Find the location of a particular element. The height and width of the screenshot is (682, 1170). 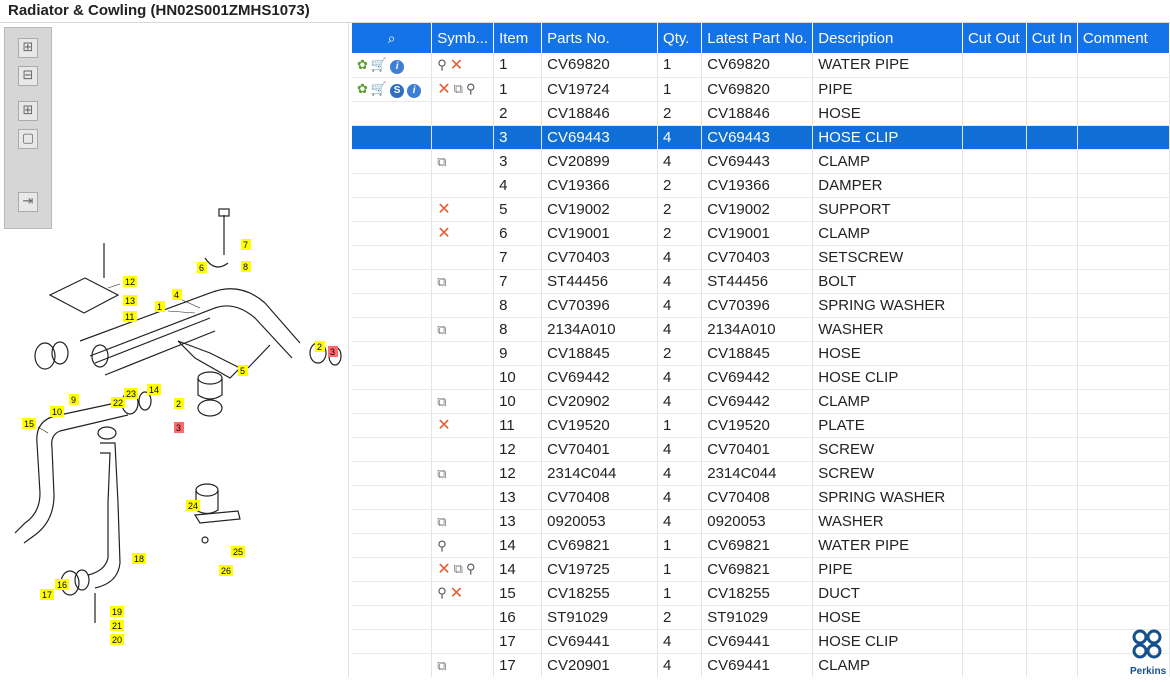

find-in-drawing-icon: ⌕ is located at coordinates (392, 38).